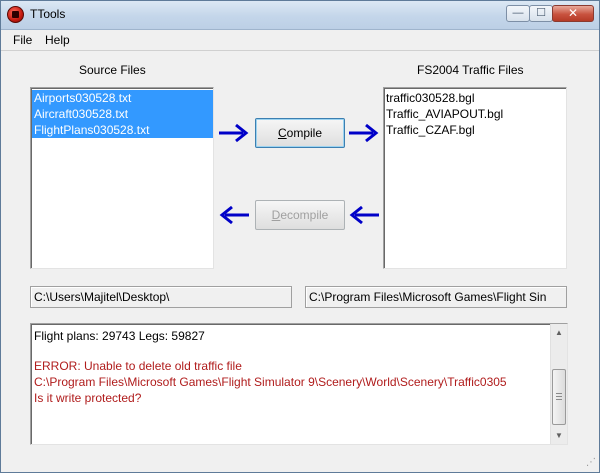 This screenshot has width=600, height=473. Describe the element at coordinates (475, 114) in the screenshot. I see `list-item: Traffic_AVIAPOUT.bgl` at that location.